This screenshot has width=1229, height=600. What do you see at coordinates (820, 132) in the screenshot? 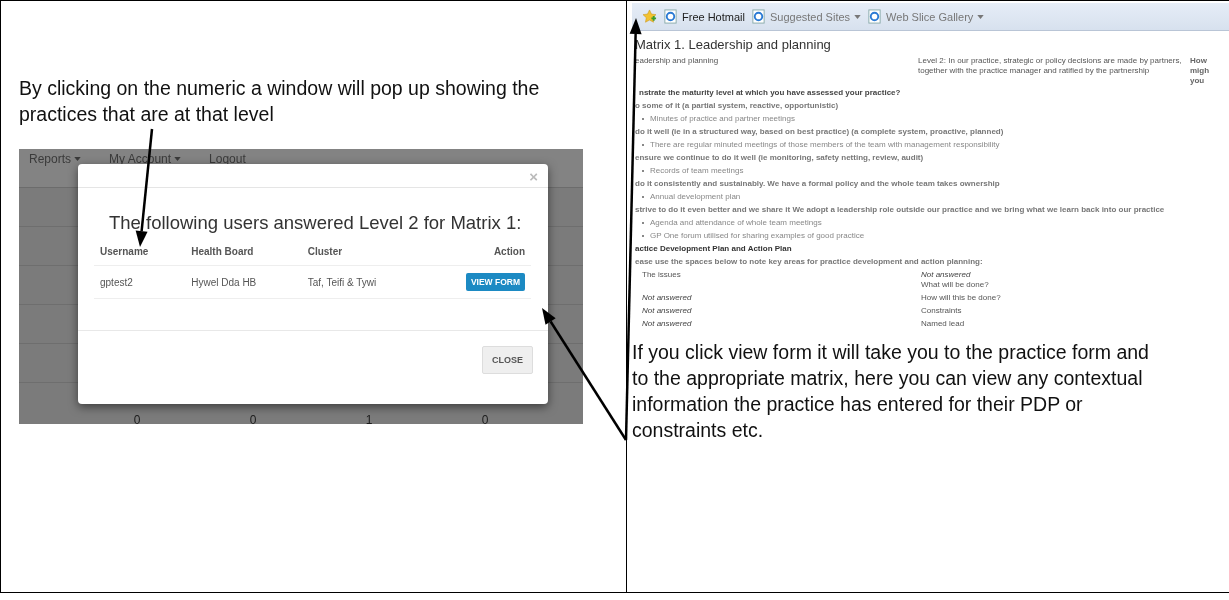
I see `level-text: do it well (ie in a structured way, based on best practice) (a complete system, proactive, planned)` at bounding box center [820, 132].